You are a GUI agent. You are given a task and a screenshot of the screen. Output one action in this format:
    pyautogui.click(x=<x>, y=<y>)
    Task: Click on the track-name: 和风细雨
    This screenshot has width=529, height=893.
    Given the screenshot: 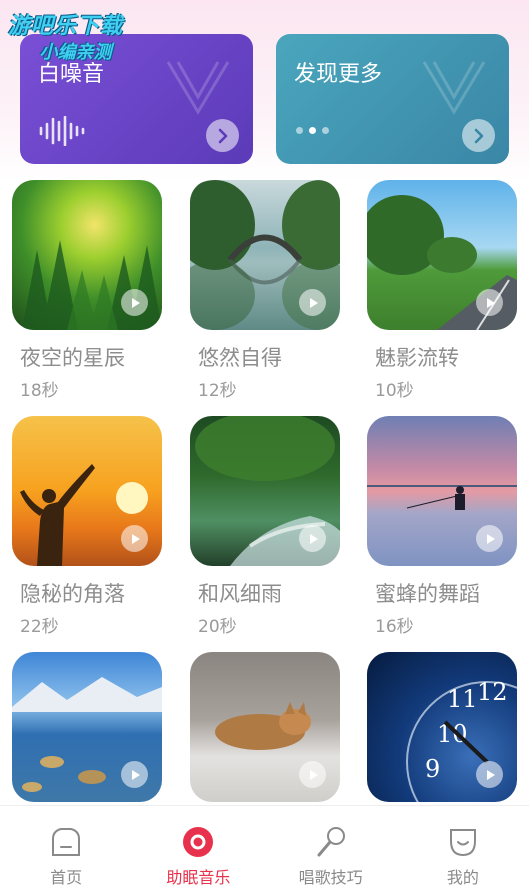 What is the action you would take?
    pyautogui.click(x=240, y=594)
    